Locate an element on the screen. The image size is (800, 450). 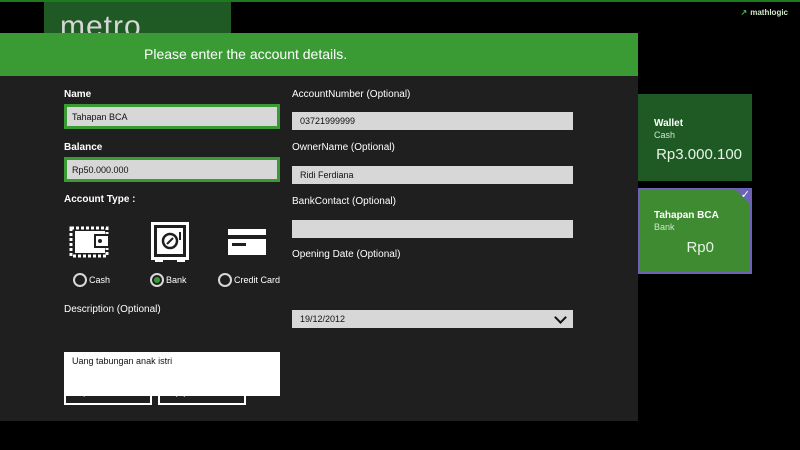
cancel-button: Cancel is located at coordinates (202, 391).